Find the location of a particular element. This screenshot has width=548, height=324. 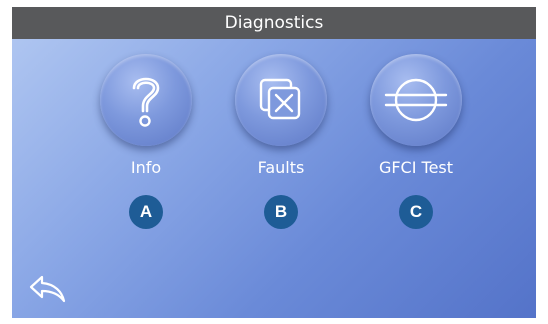

back-button is located at coordinates (48, 289).